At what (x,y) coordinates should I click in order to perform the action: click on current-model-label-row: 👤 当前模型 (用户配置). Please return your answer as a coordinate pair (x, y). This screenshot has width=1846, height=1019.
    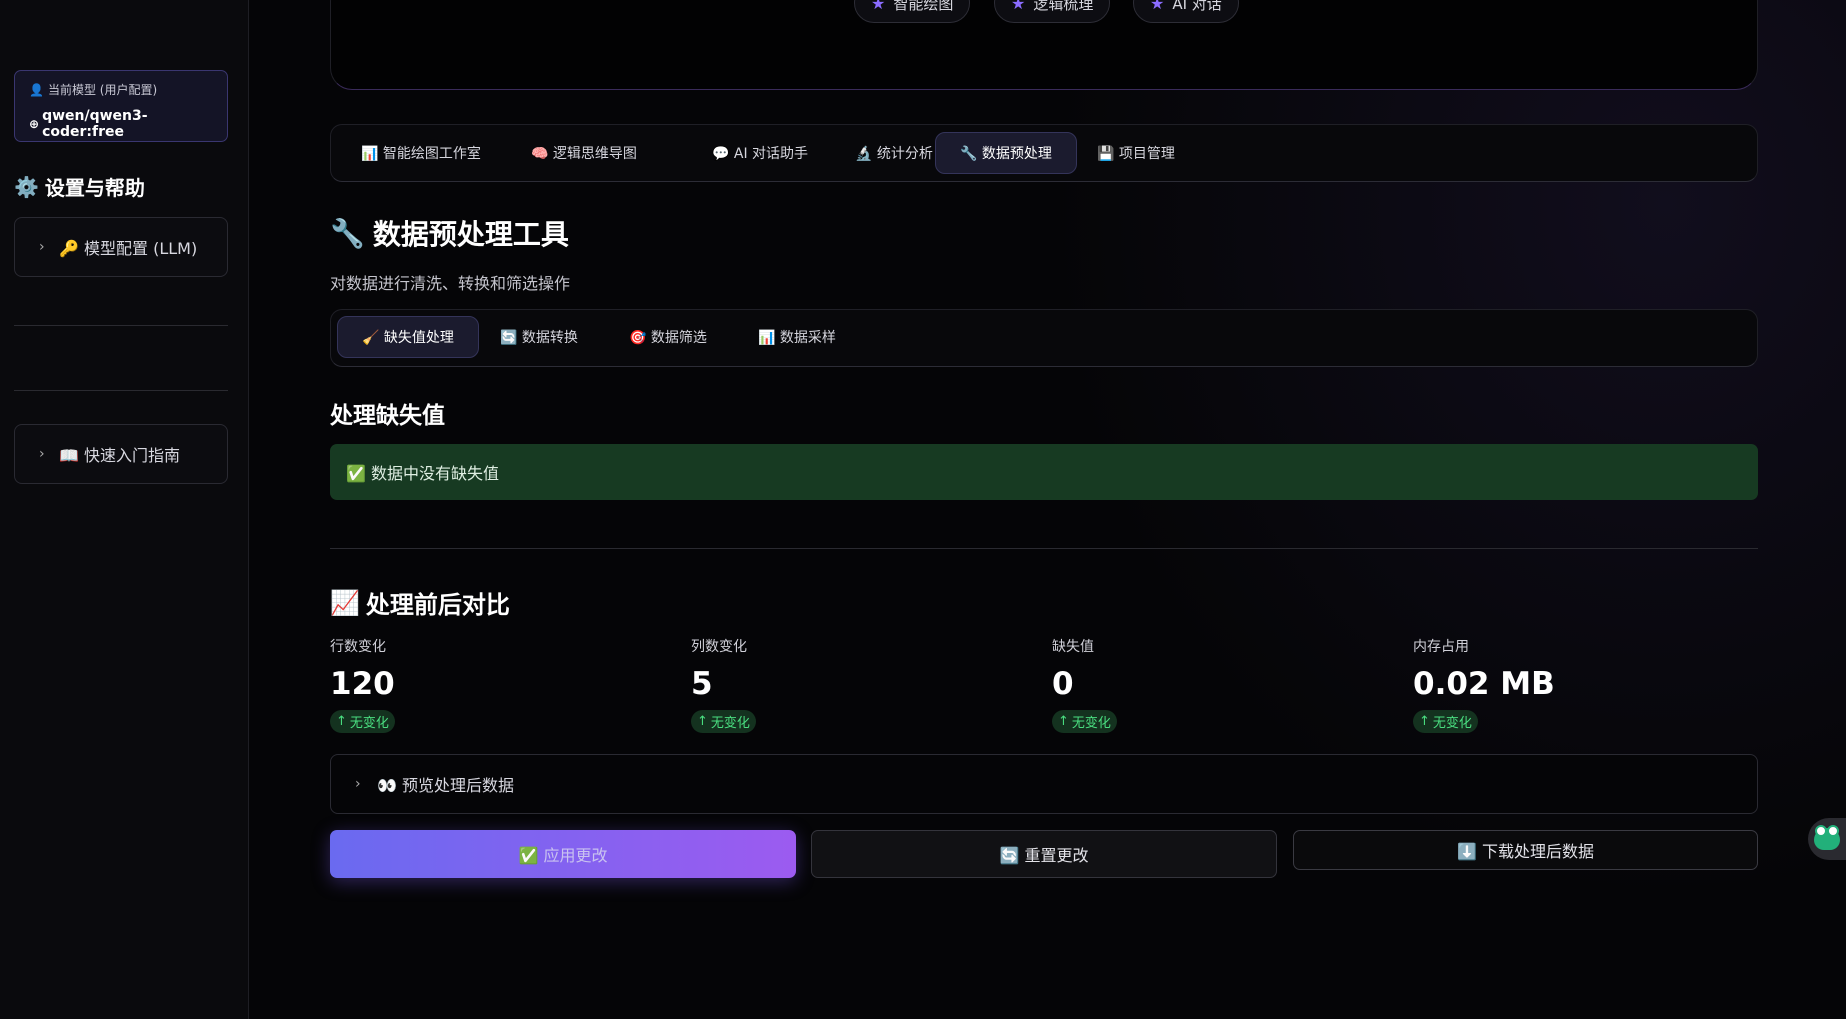
    Looking at the image, I should click on (121, 89).